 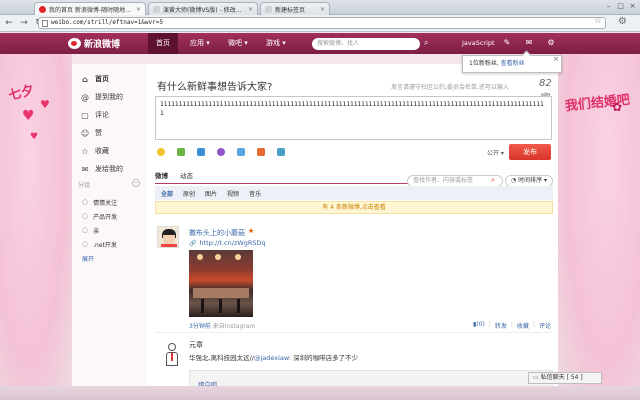 What do you see at coordinates (102, 45) in the screenshot?
I see `logo-text: 新浪微博` at bounding box center [102, 45].